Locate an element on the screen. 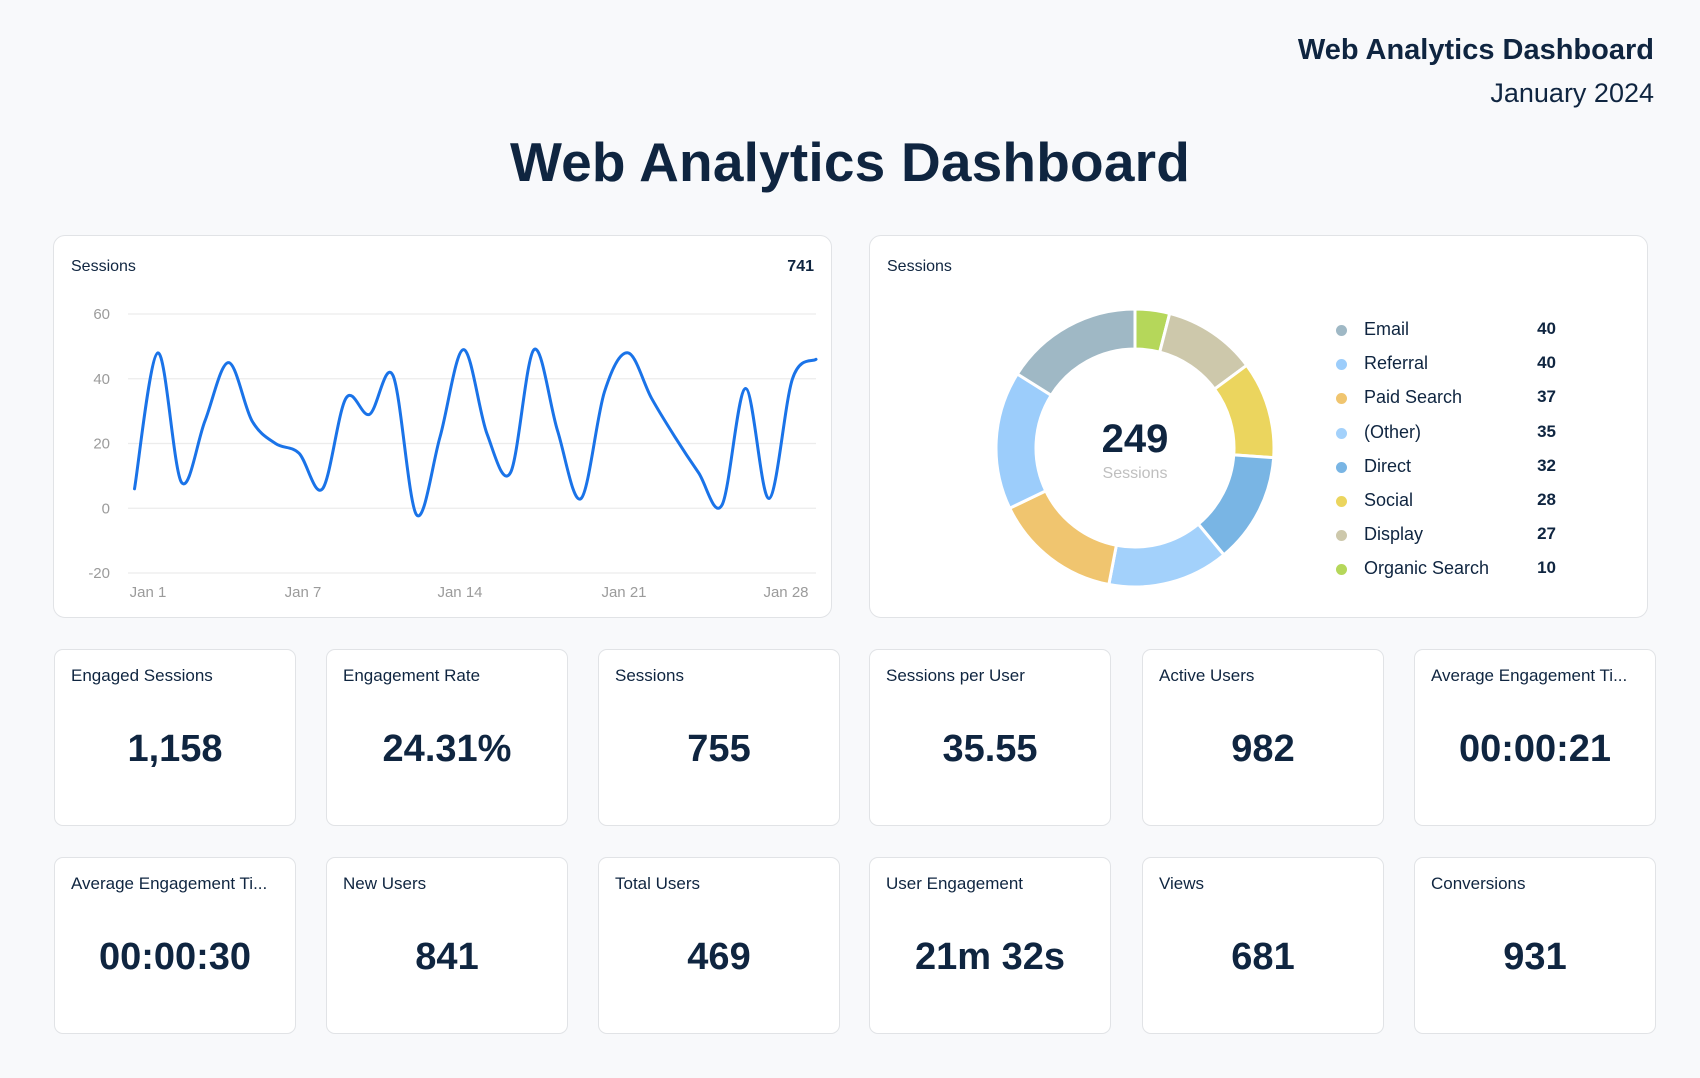 The height and width of the screenshot is (1078, 1700). kpi-value: 21m 32s is located at coordinates (989, 957).